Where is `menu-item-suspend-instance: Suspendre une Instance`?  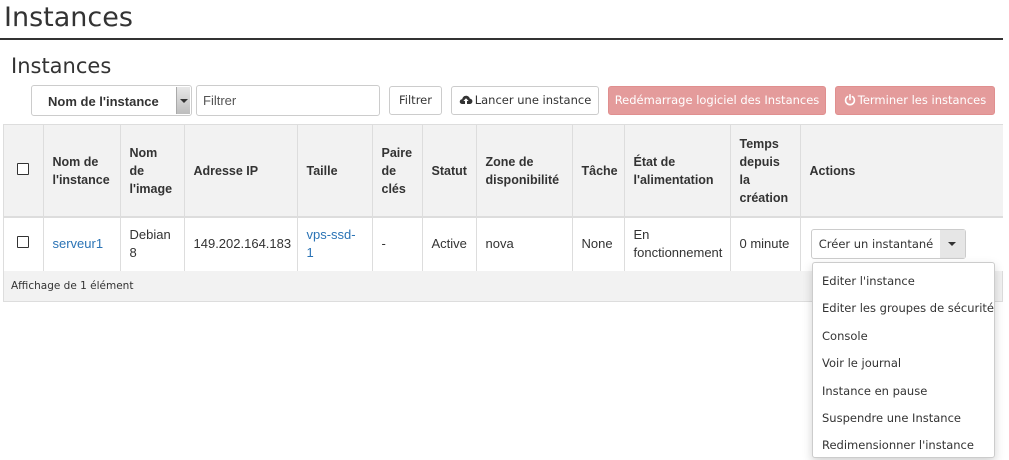
menu-item-suspend-instance: Suspendre une Instance is located at coordinates (903, 418).